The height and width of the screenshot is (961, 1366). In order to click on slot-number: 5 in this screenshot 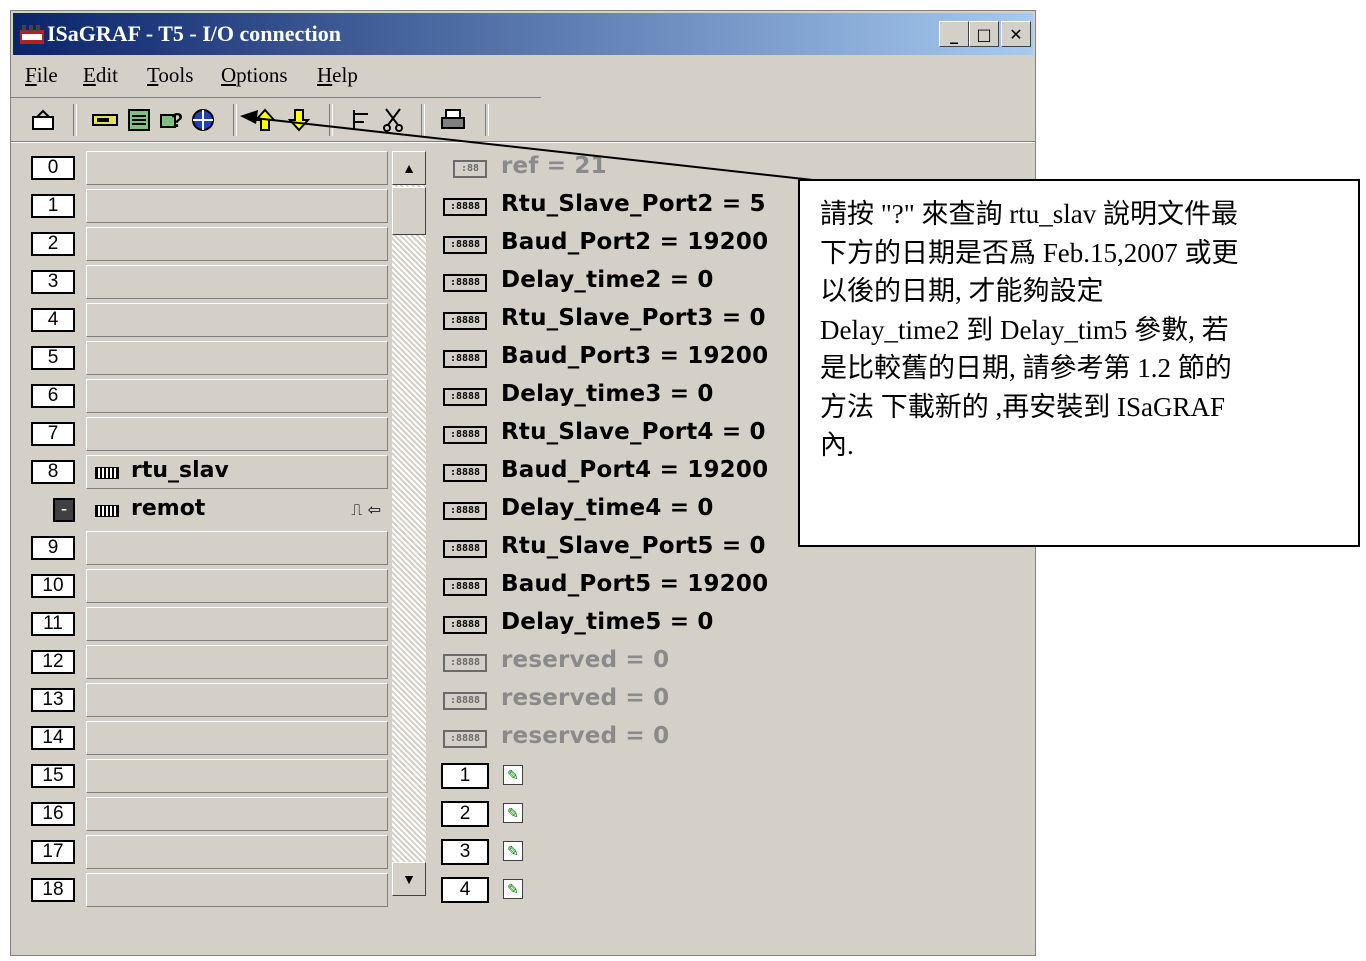, I will do `click(53, 358)`.